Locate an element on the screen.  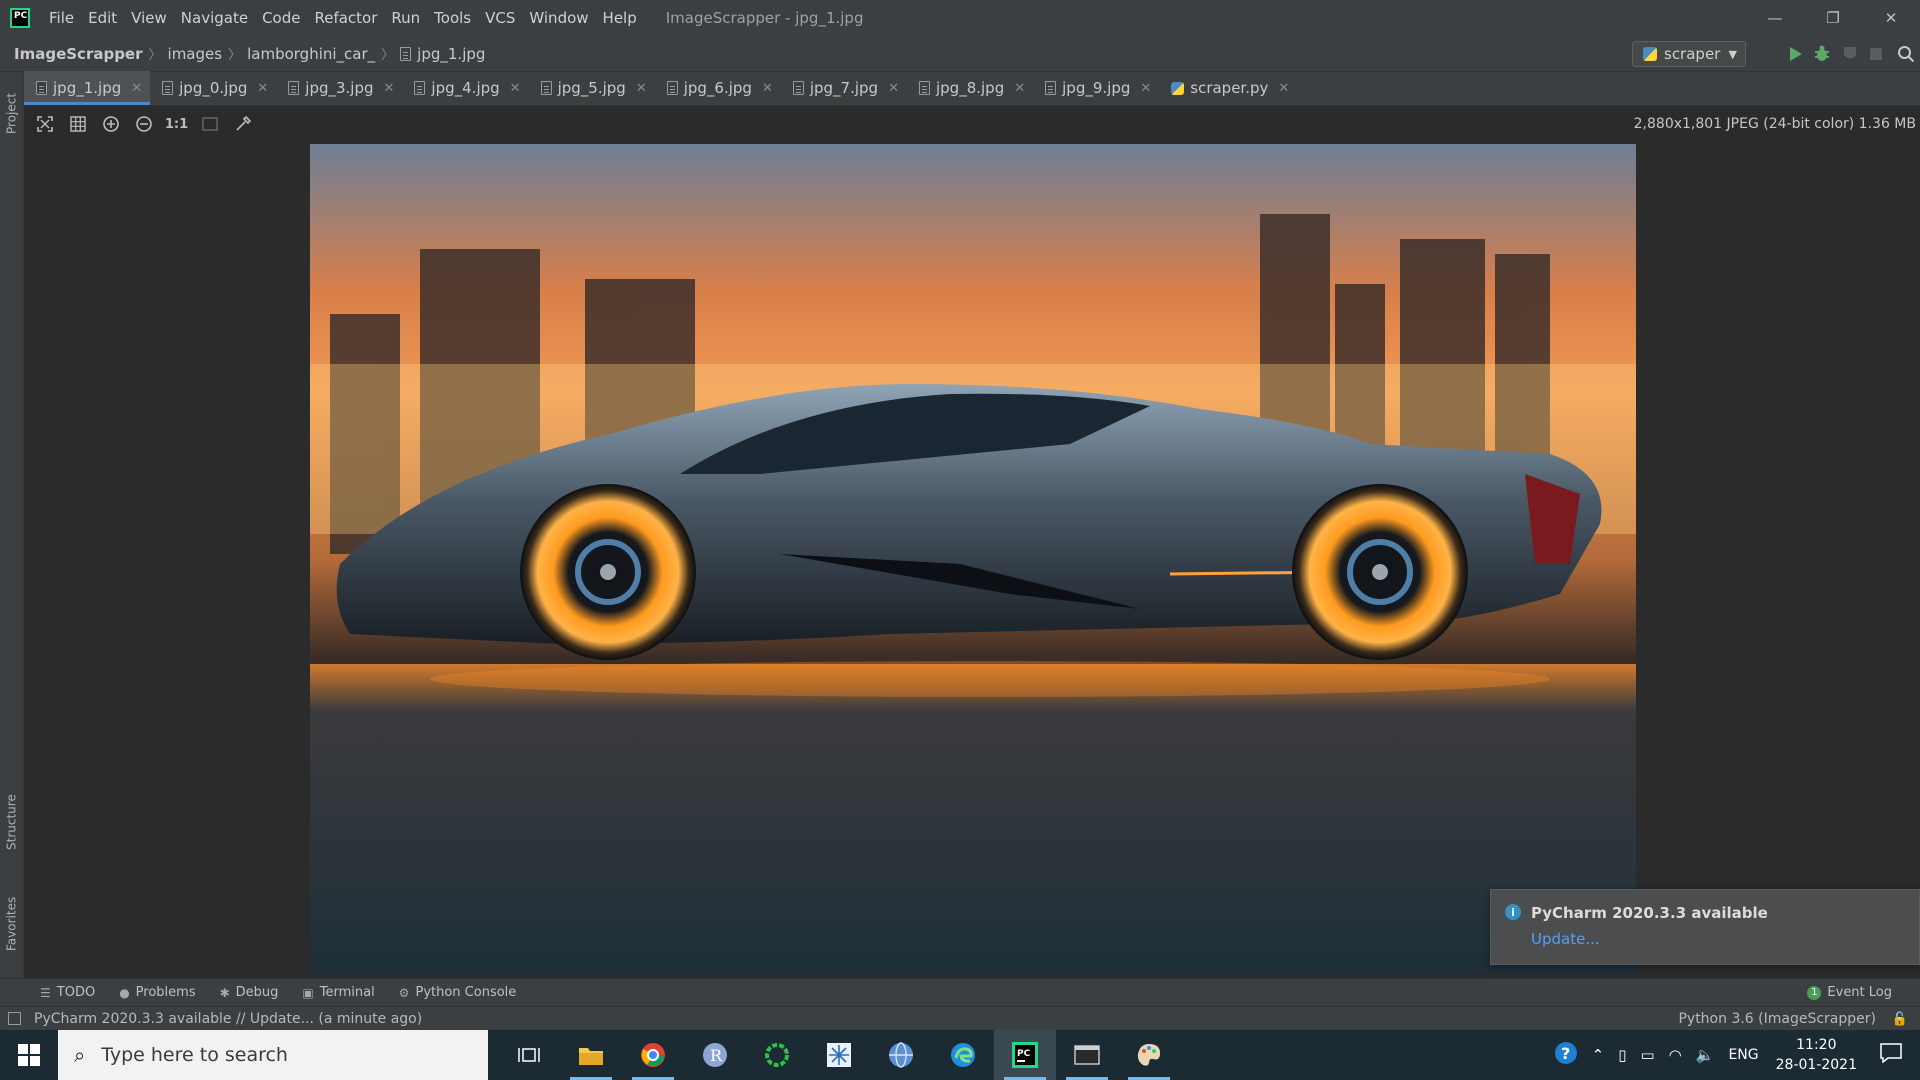
tab-label: scraper.py is located at coordinates (1229, 88).